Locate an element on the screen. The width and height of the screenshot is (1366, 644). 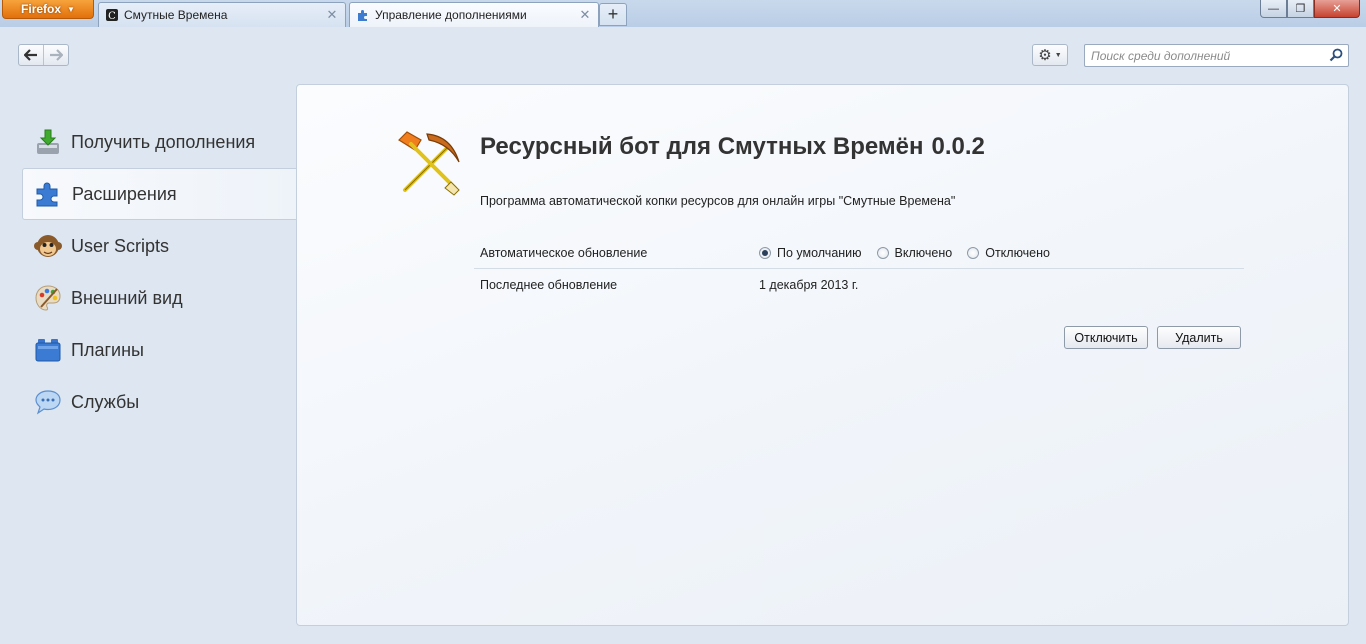
tab-smutnye-vremena: С Смутные Времена ✕ is located at coordinates (222, 14).